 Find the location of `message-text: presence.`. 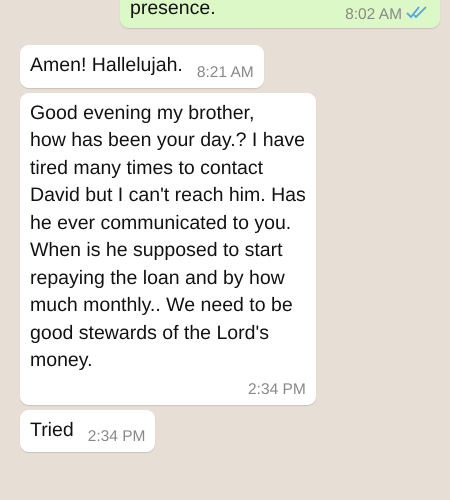

message-text: presence. is located at coordinates (173, 10).